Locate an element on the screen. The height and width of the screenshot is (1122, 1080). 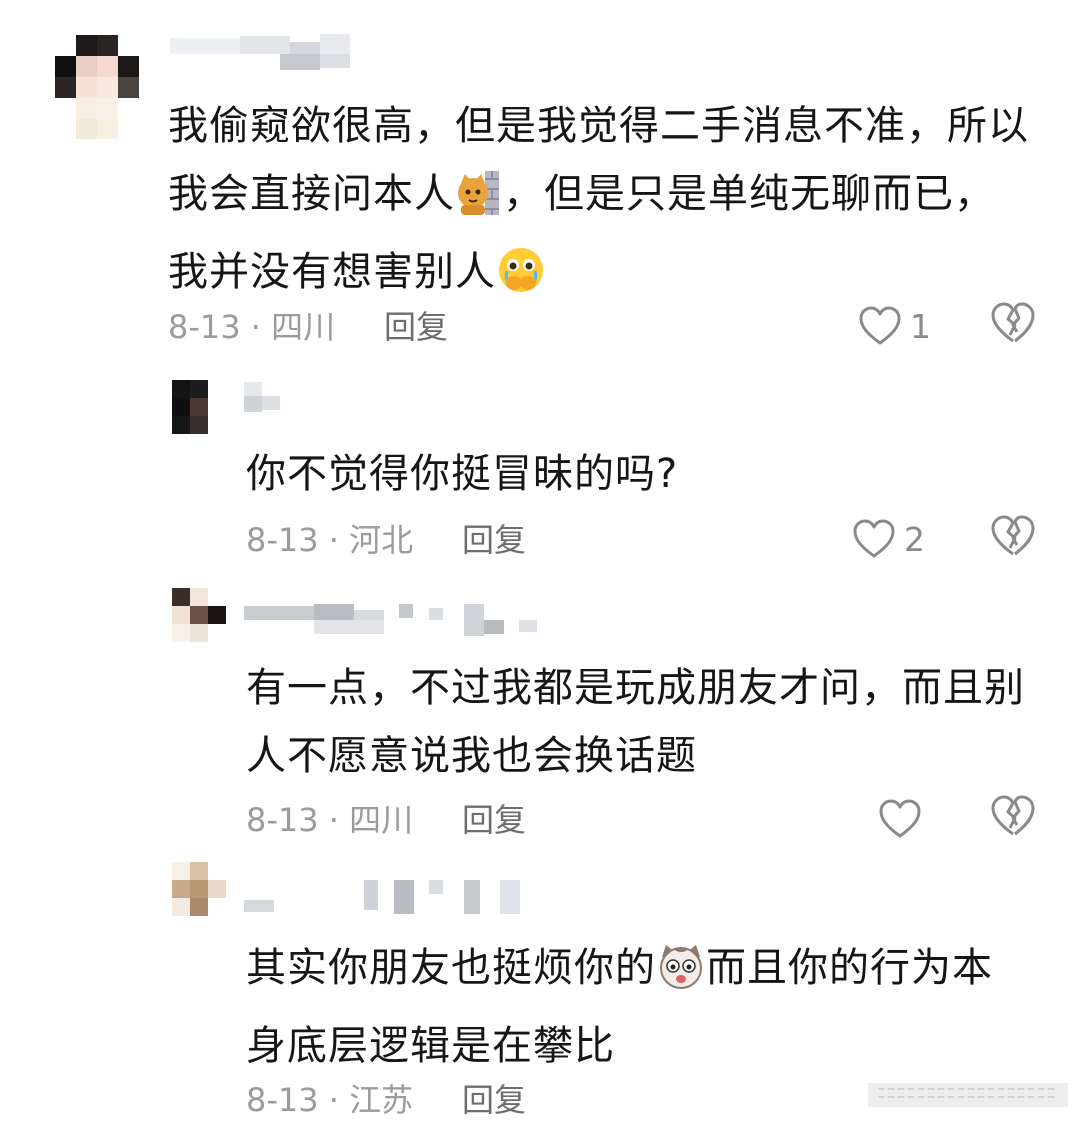
comment-date-location: 8-13 · 江苏 is located at coordinates (330, 1100).